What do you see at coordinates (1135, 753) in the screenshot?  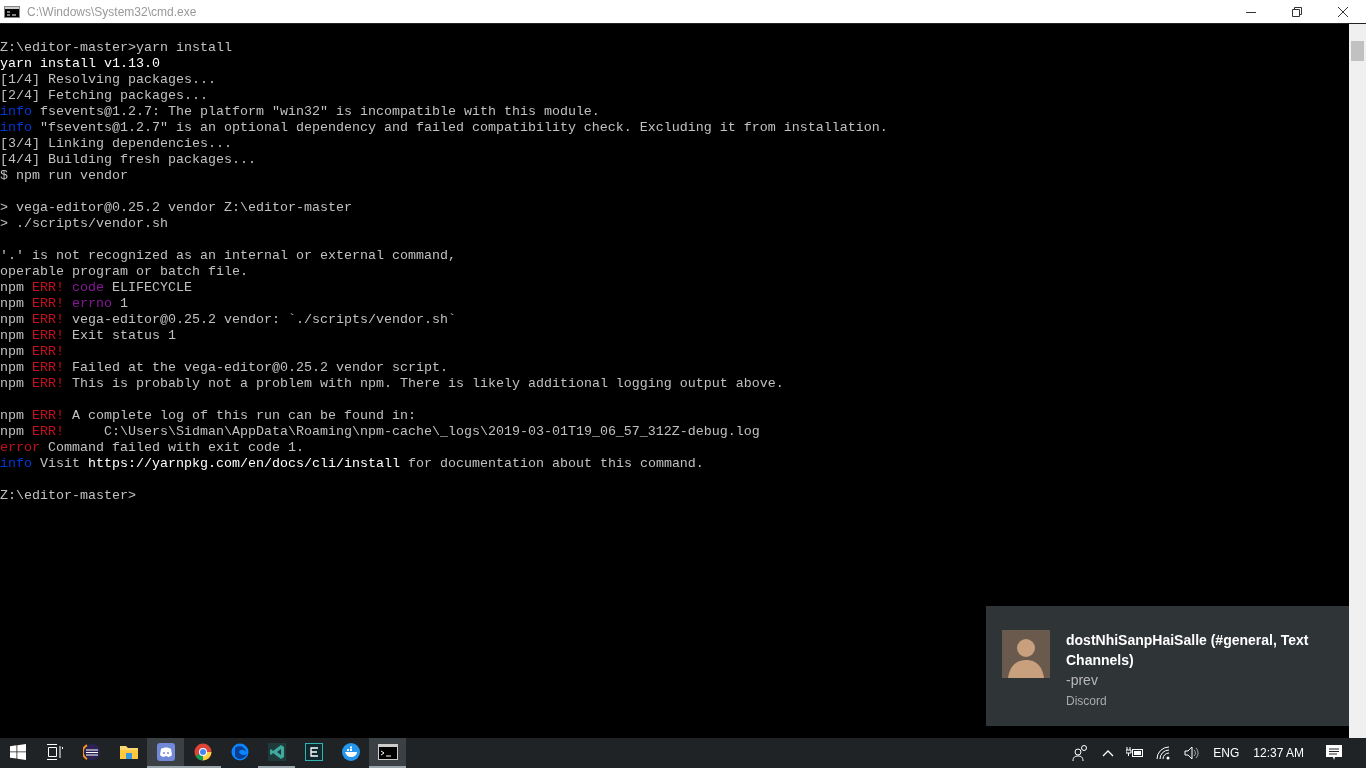 I see `battery-icon` at bounding box center [1135, 753].